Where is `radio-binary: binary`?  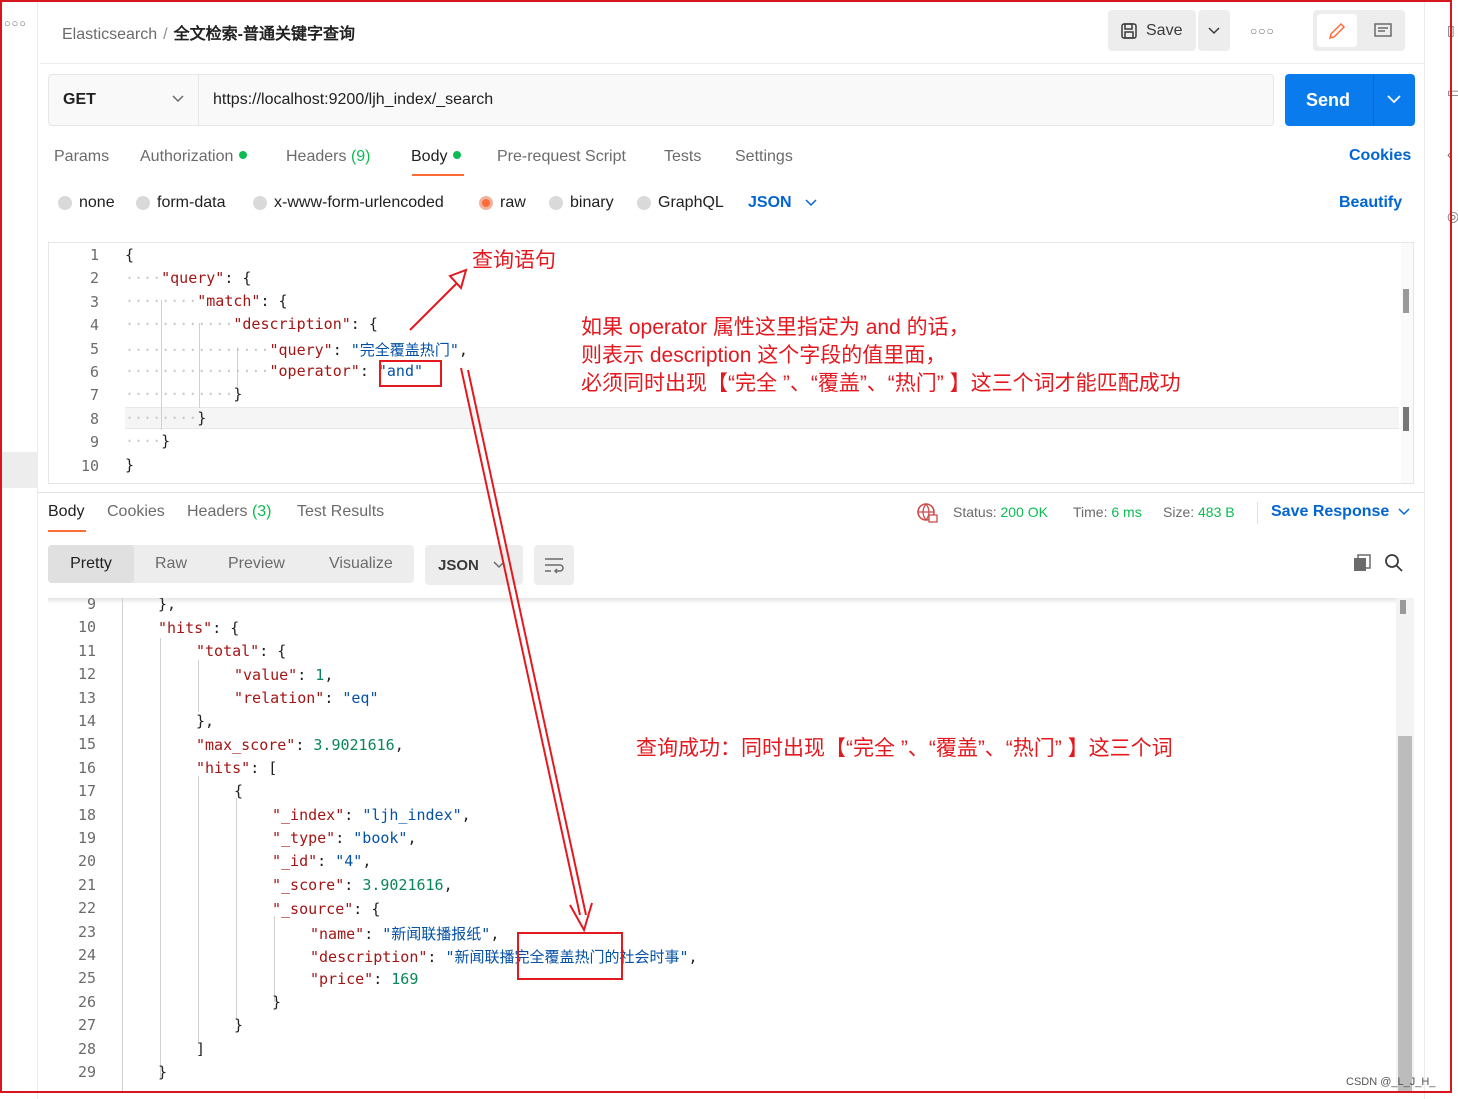 radio-binary: binary is located at coordinates (581, 203).